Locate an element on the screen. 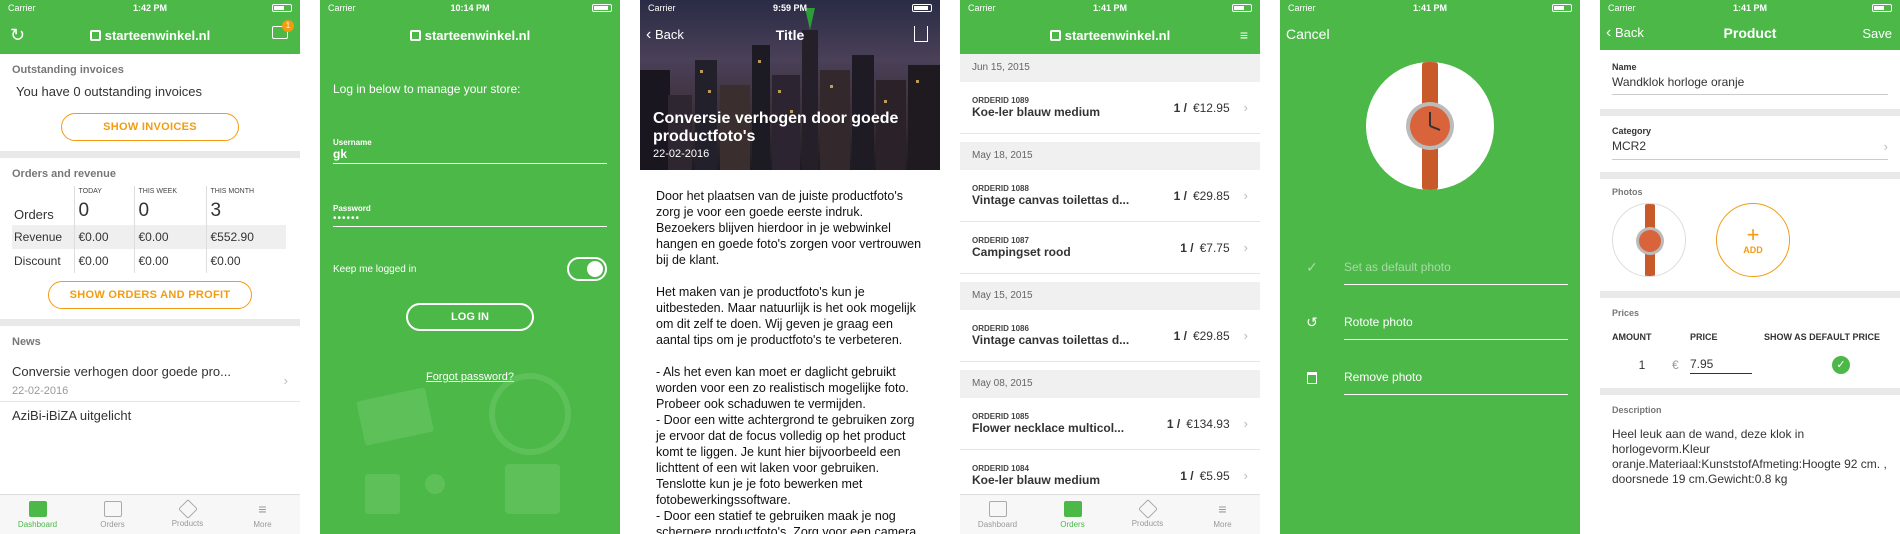  status-bar: Carrier 1:42 PM is located at coordinates (150, 8).